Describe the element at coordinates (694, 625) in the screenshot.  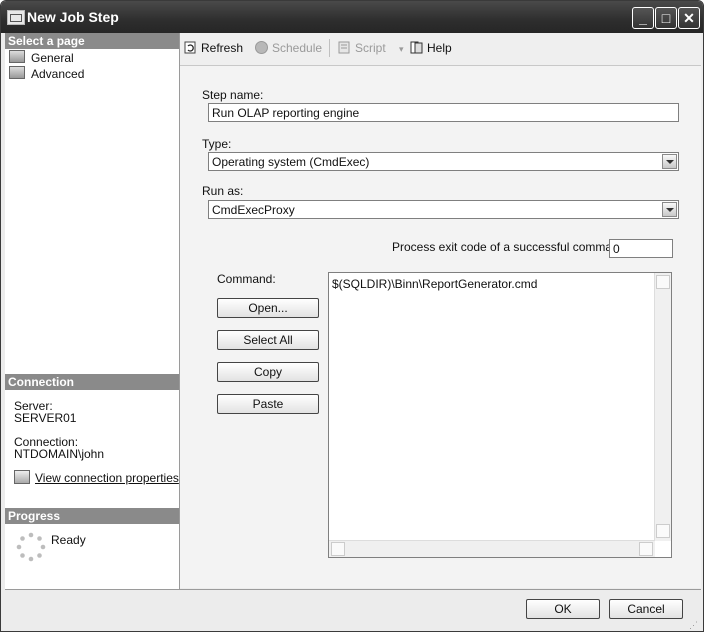
I see `resize-grip-icon: ⋰` at that location.